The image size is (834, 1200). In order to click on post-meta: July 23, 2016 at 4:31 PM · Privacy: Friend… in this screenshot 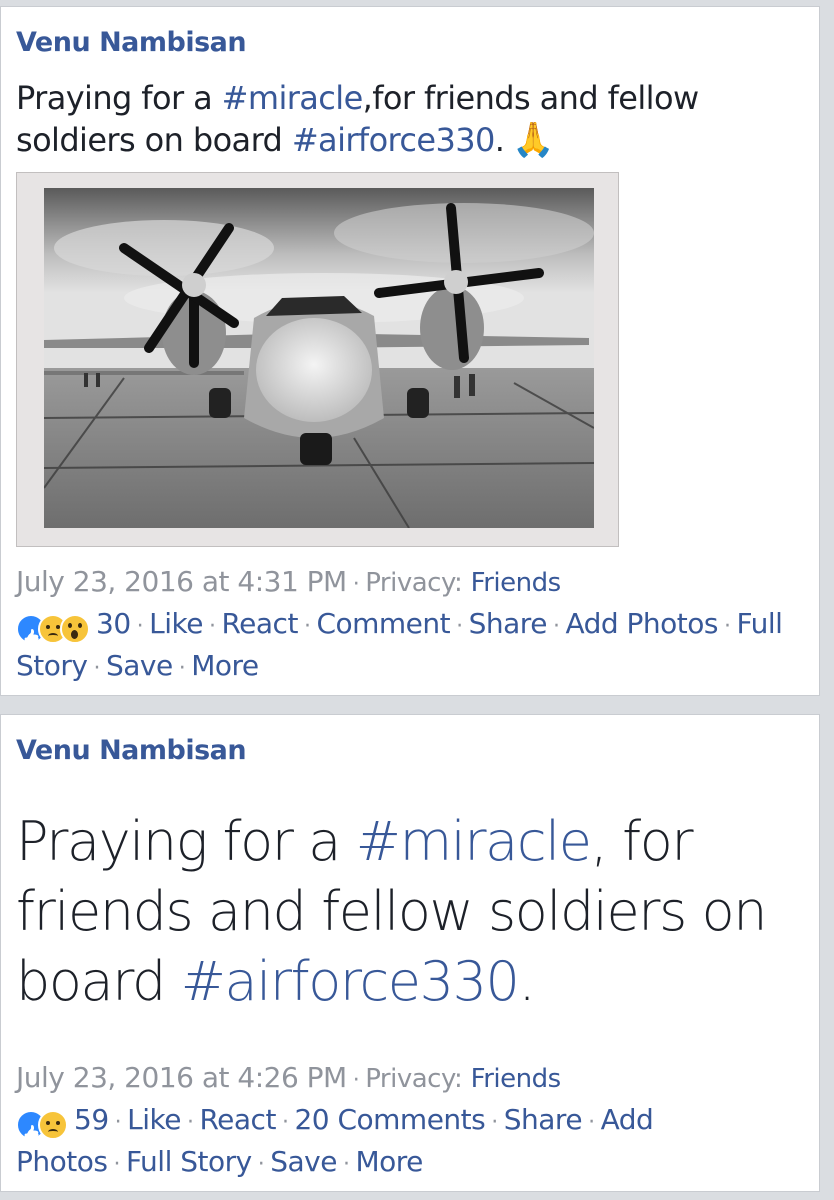, I will do `click(411, 625)`.